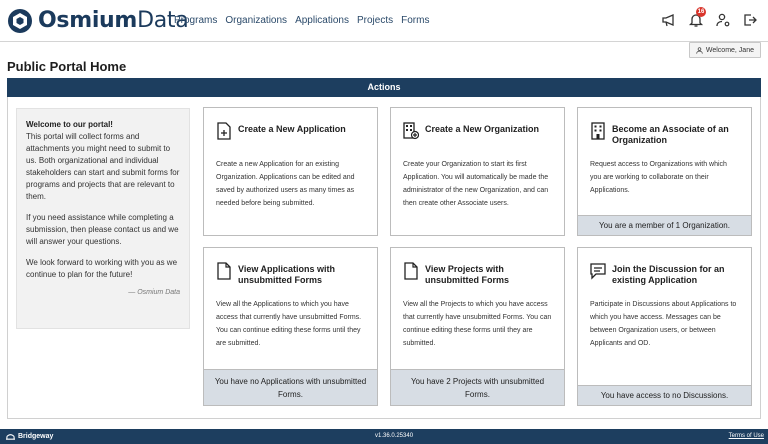 The image size is (768, 444). Describe the element at coordinates (699, 50) in the screenshot. I see `user-icon` at that location.